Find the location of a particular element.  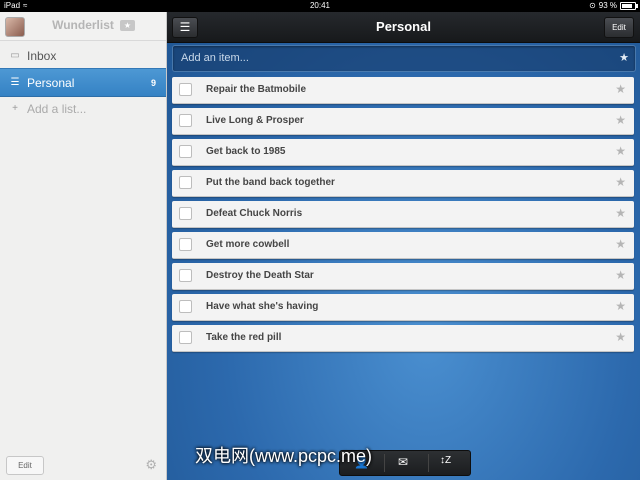

watermark: 双电网(www.pcpc.me) is located at coordinates (284, 456).